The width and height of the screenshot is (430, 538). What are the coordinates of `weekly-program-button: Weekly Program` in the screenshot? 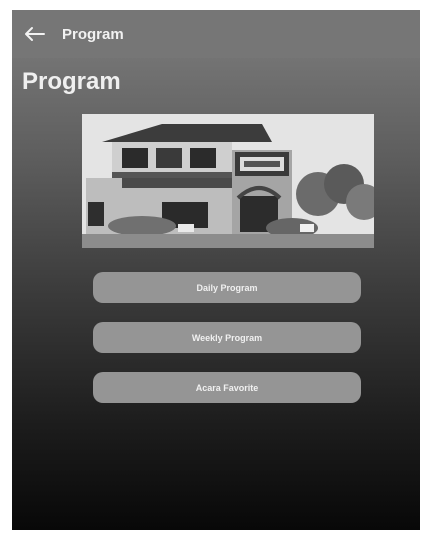 It's located at (227, 337).